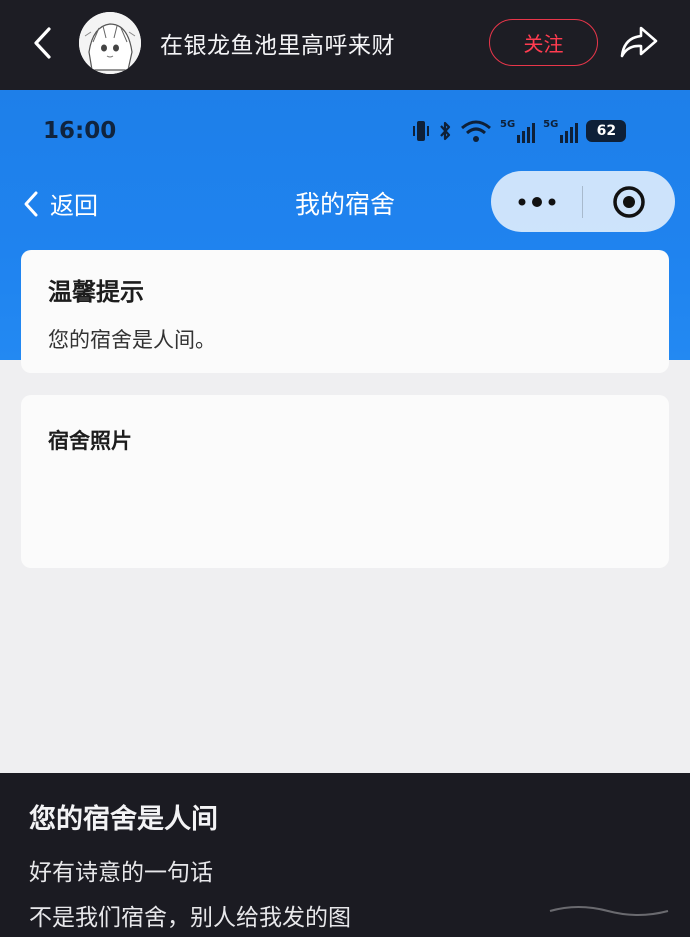 The height and width of the screenshot is (937, 690). I want to click on back-icon, so click(43, 43).